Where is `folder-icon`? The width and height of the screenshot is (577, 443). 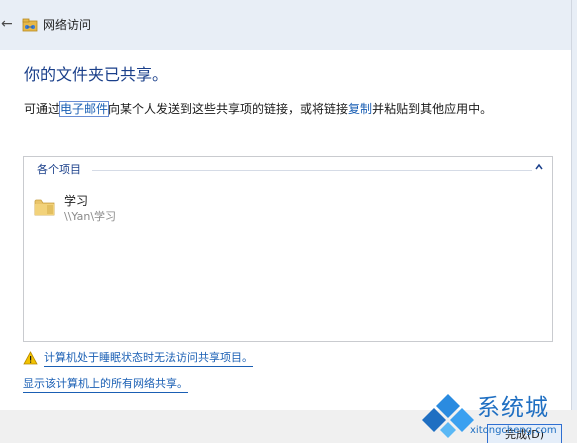
folder-icon is located at coordinates (44, 207).